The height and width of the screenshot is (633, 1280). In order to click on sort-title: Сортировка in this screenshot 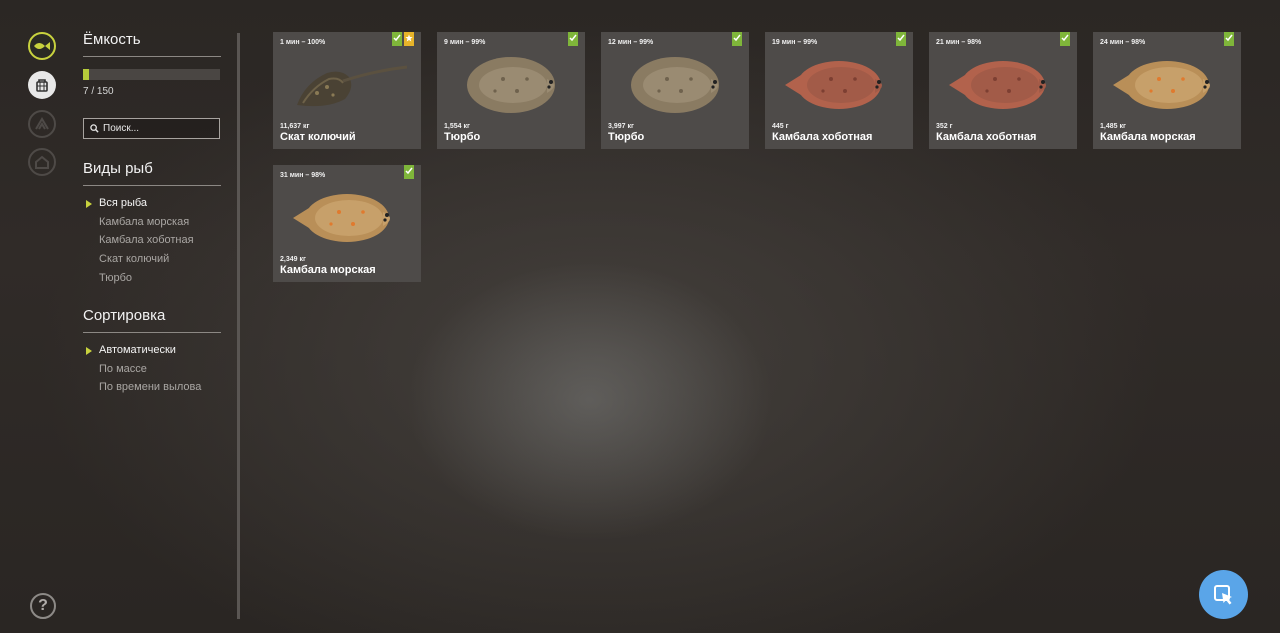, I will do `click(152, 320)`.